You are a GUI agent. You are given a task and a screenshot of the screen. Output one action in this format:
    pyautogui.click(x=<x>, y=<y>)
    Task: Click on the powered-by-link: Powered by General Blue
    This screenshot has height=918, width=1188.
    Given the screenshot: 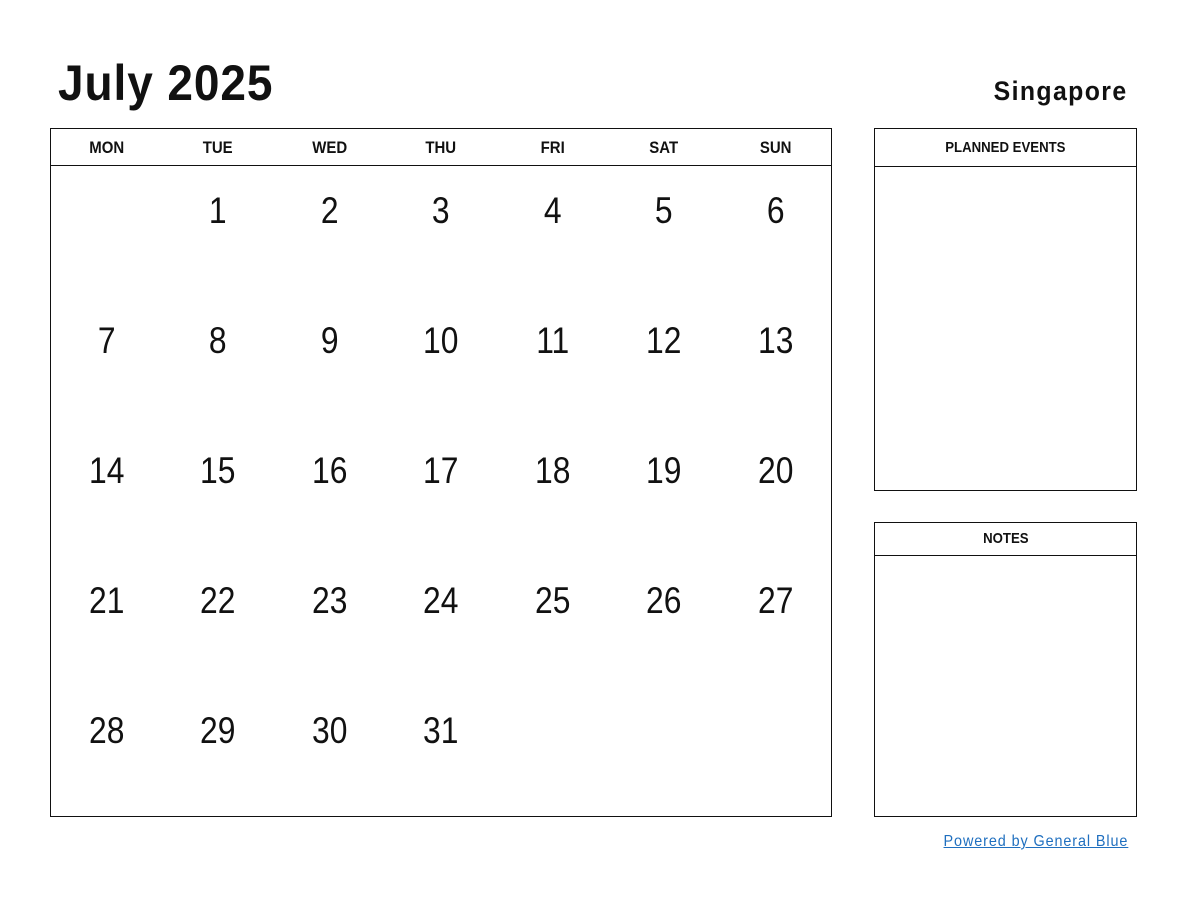 What is the action you would take?
    pyautogui.click(x=1035, y=842)
    